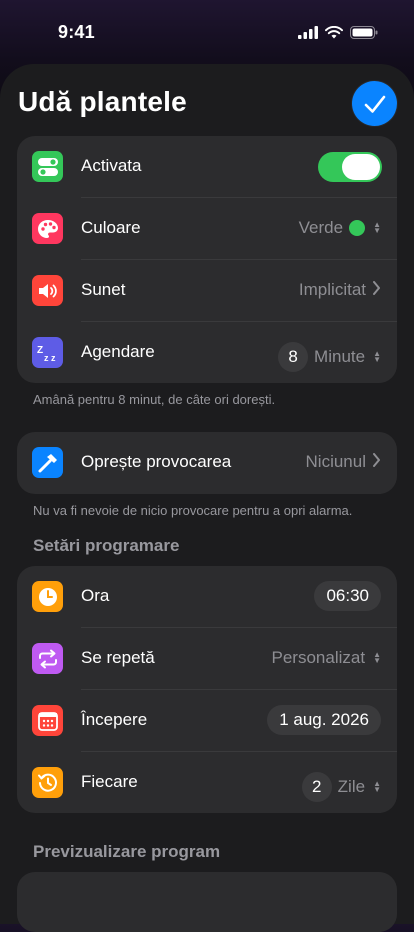 The height and width of the screenshot is (932, 414). Describe the element at coordinates (207, 597) in the screenshot. I see `row-time: Ora 06:30` at that location.